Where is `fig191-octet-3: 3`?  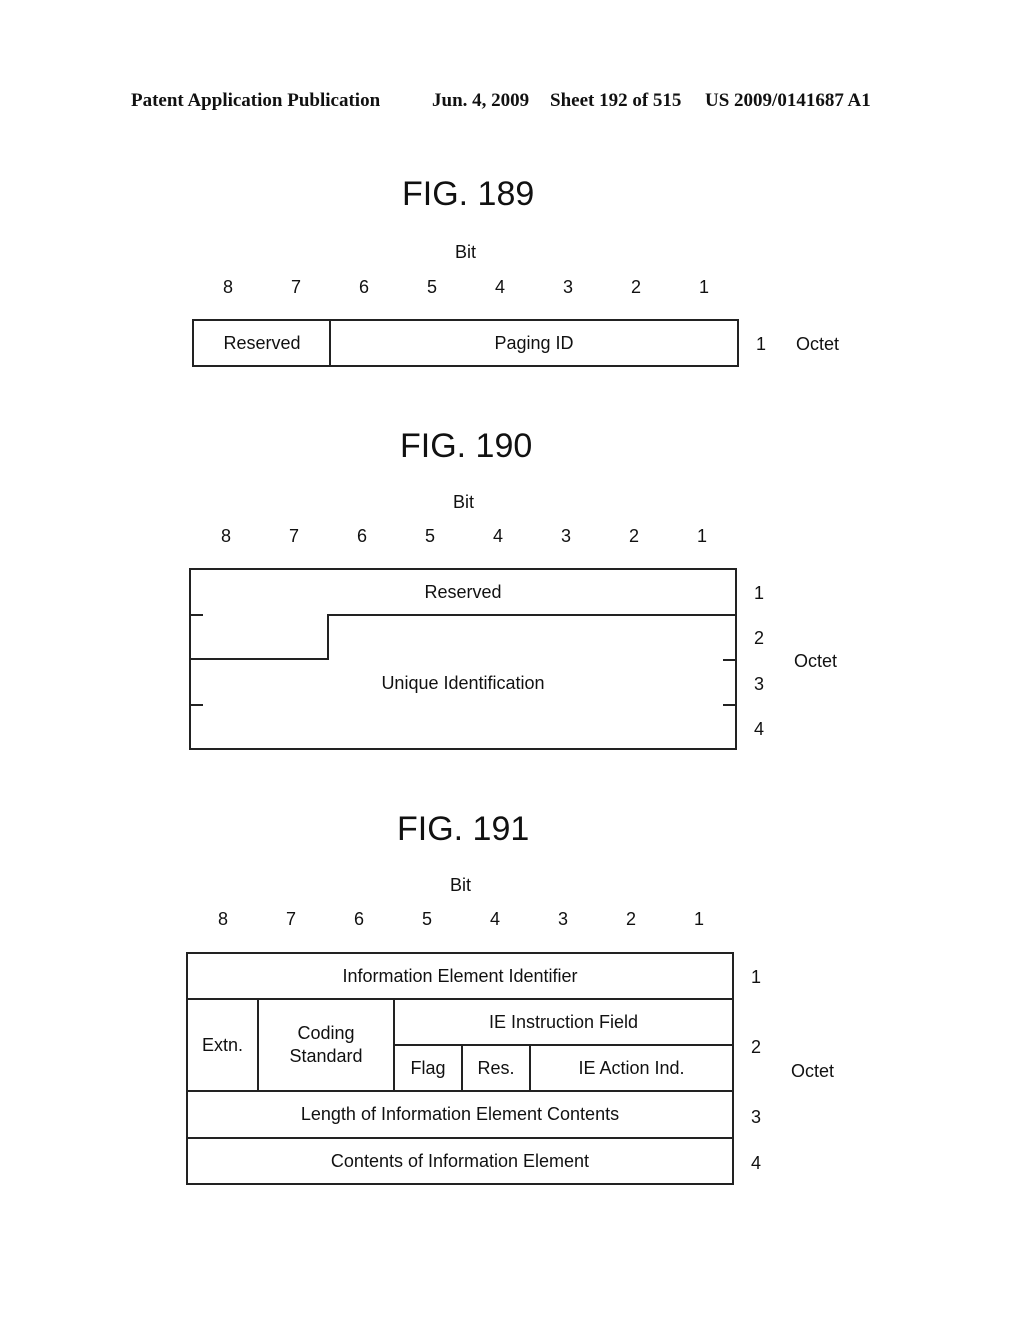
fig191-octet-3: 3 is located at coordinates (756, 1117).